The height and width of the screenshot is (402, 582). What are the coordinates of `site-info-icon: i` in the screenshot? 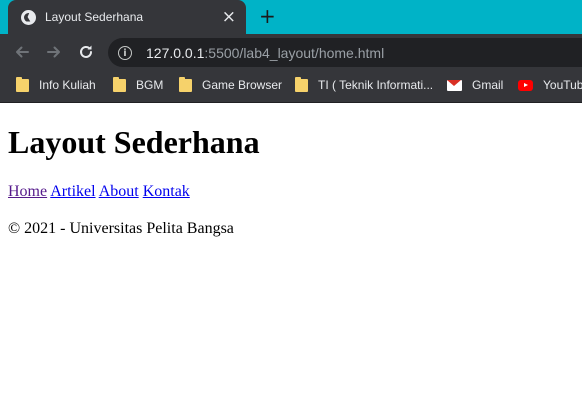 It's located at (125, 52).